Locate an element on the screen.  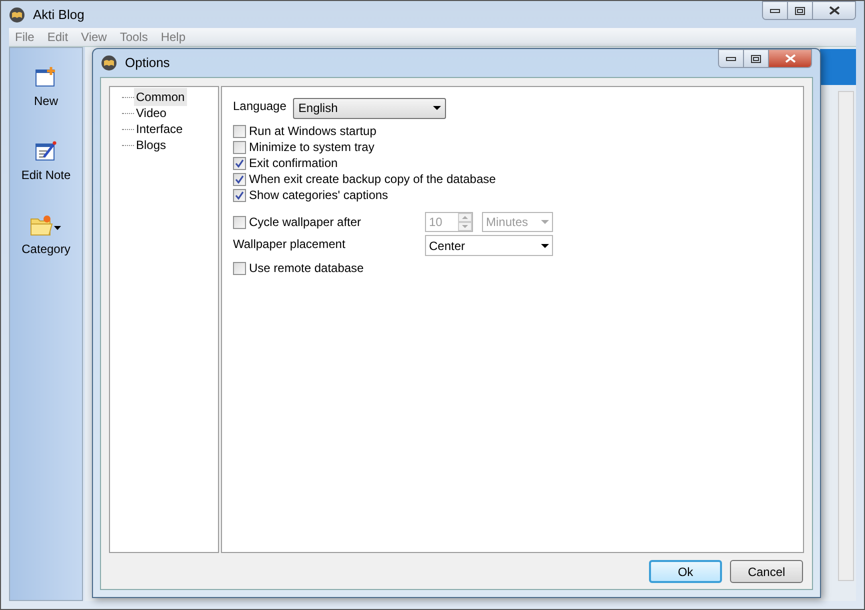
checkbox-label: Minimize to system tray is located at coordinates (311, 147).